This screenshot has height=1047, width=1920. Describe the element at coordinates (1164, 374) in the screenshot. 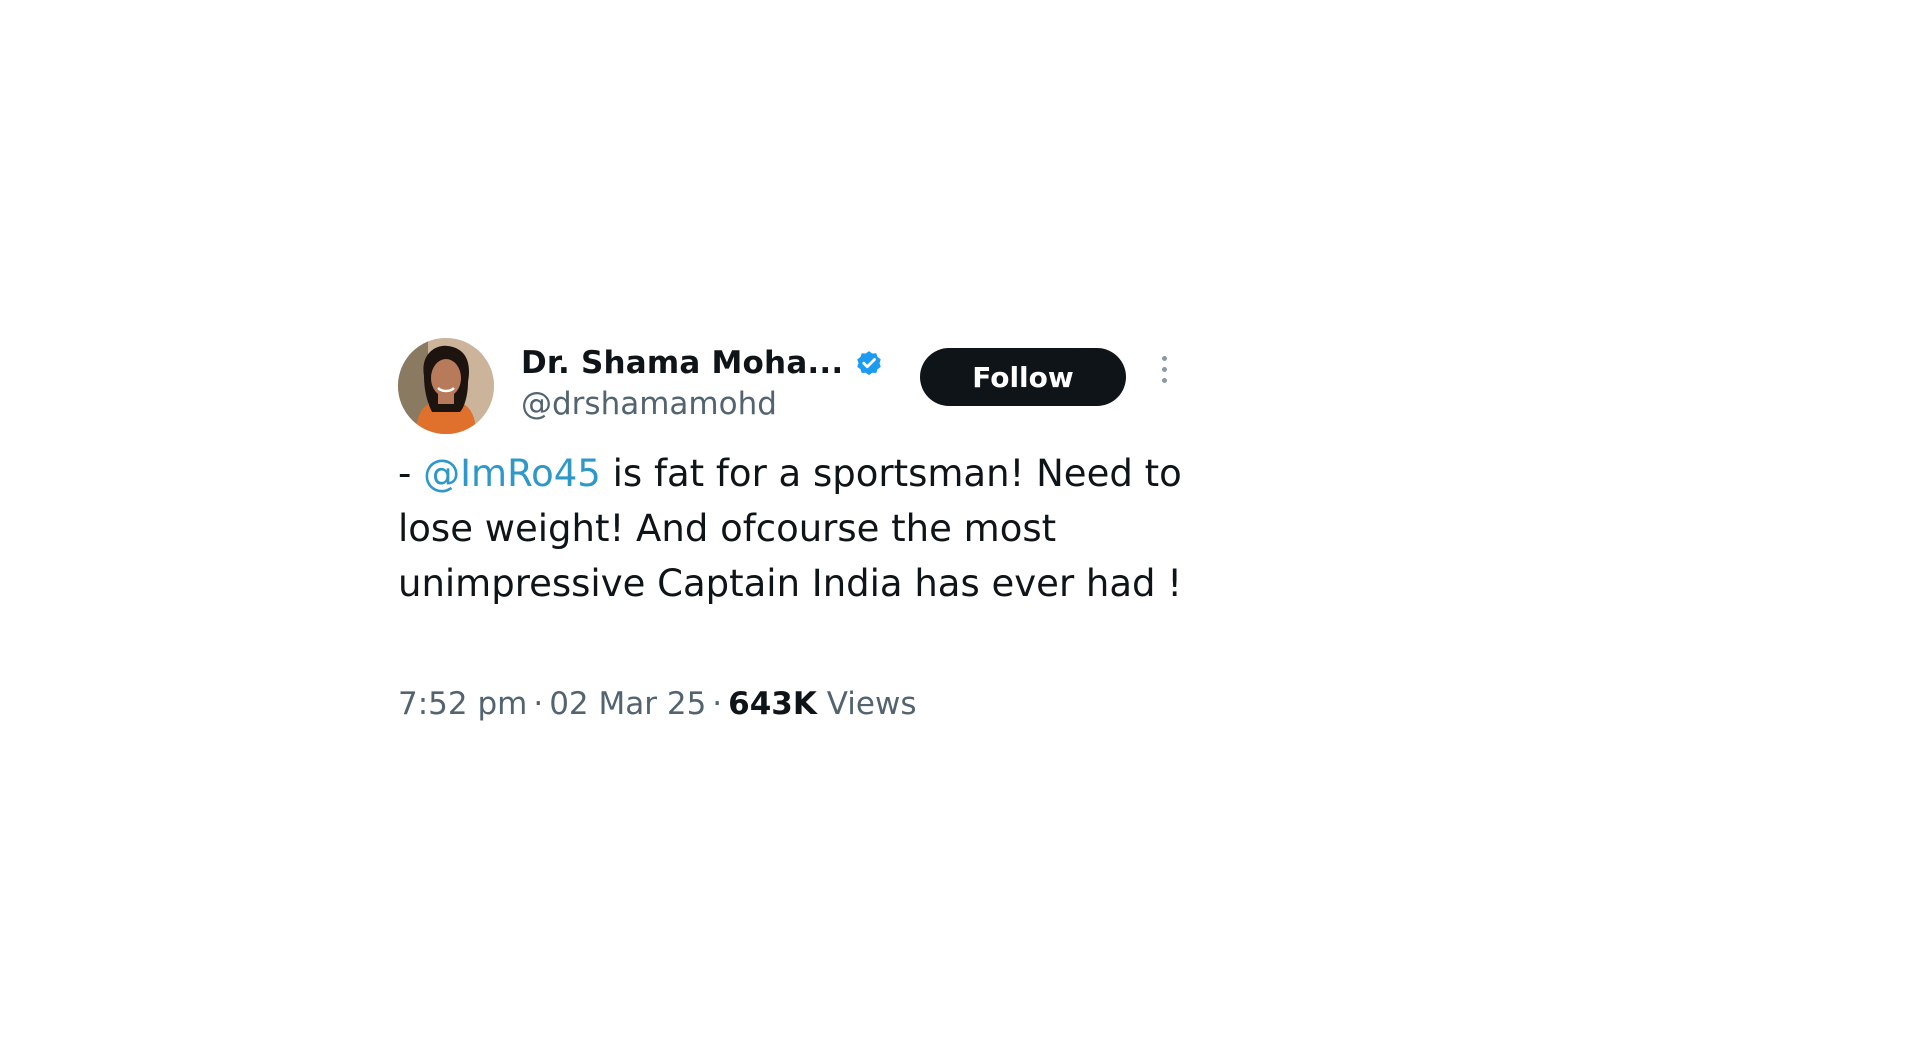

I see `more-vertical-icon` at that location.